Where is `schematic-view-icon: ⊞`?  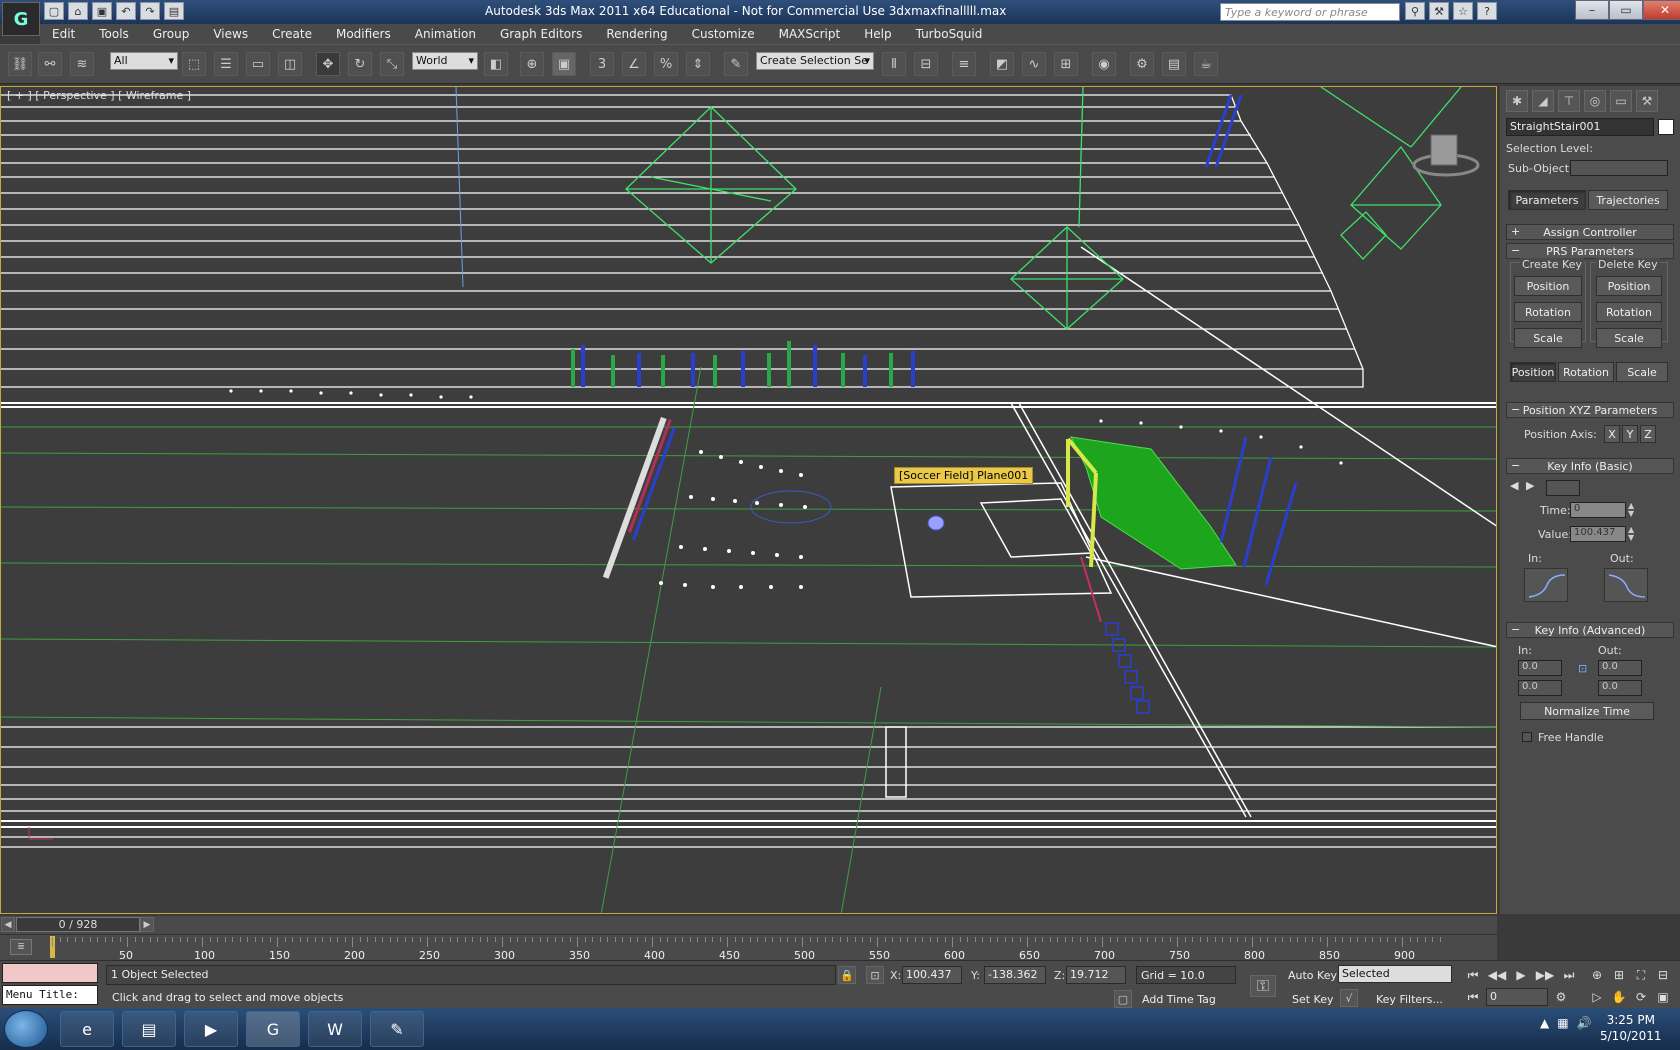
schematic-view-icon: ⊞ is located at coordinates (1066, 64).